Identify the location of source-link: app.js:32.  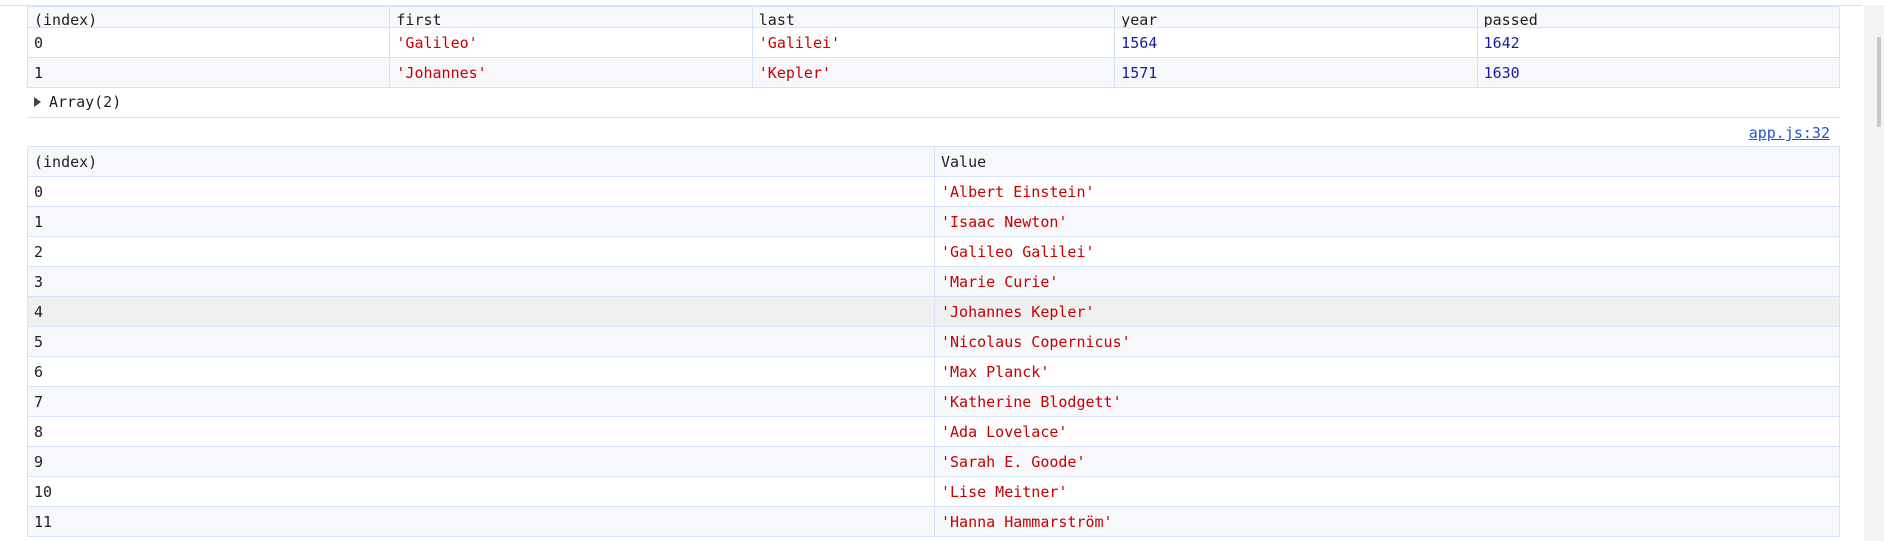
(1789, 133).